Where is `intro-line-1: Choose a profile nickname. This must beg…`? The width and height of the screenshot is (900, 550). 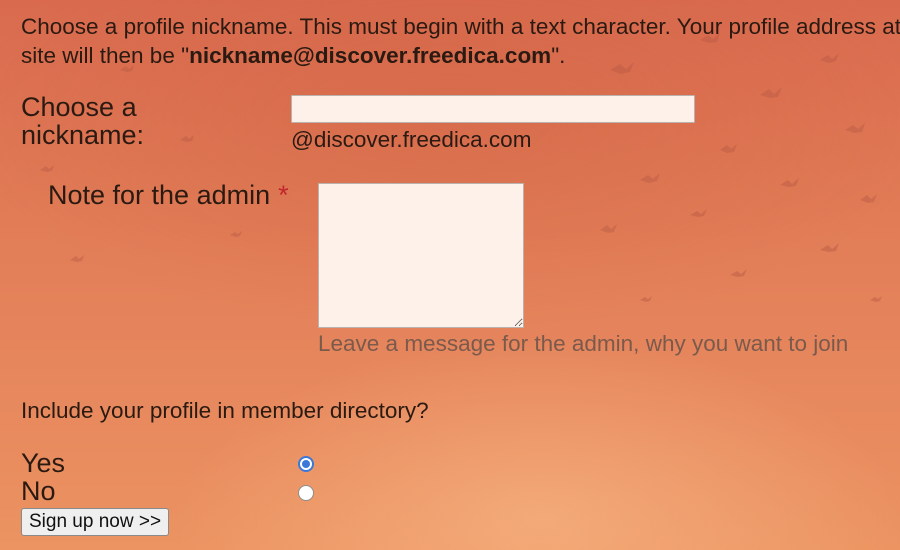
intro-line-1: Choose a profile nickname. This must beg… is located at coordinates (460, 26).